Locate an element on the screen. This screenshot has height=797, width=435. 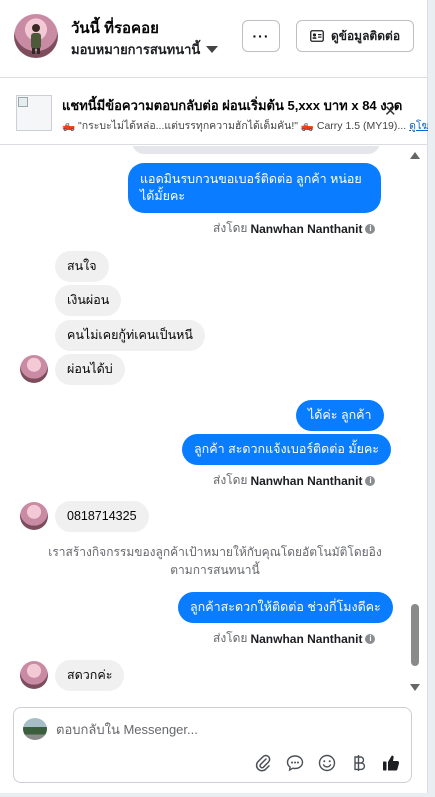
message-bubble-outgoing: ลูกค้าสะดวกให้ติดต่อ ช่วงกี่โมงดีคะ is located at coordinates (285, 607).